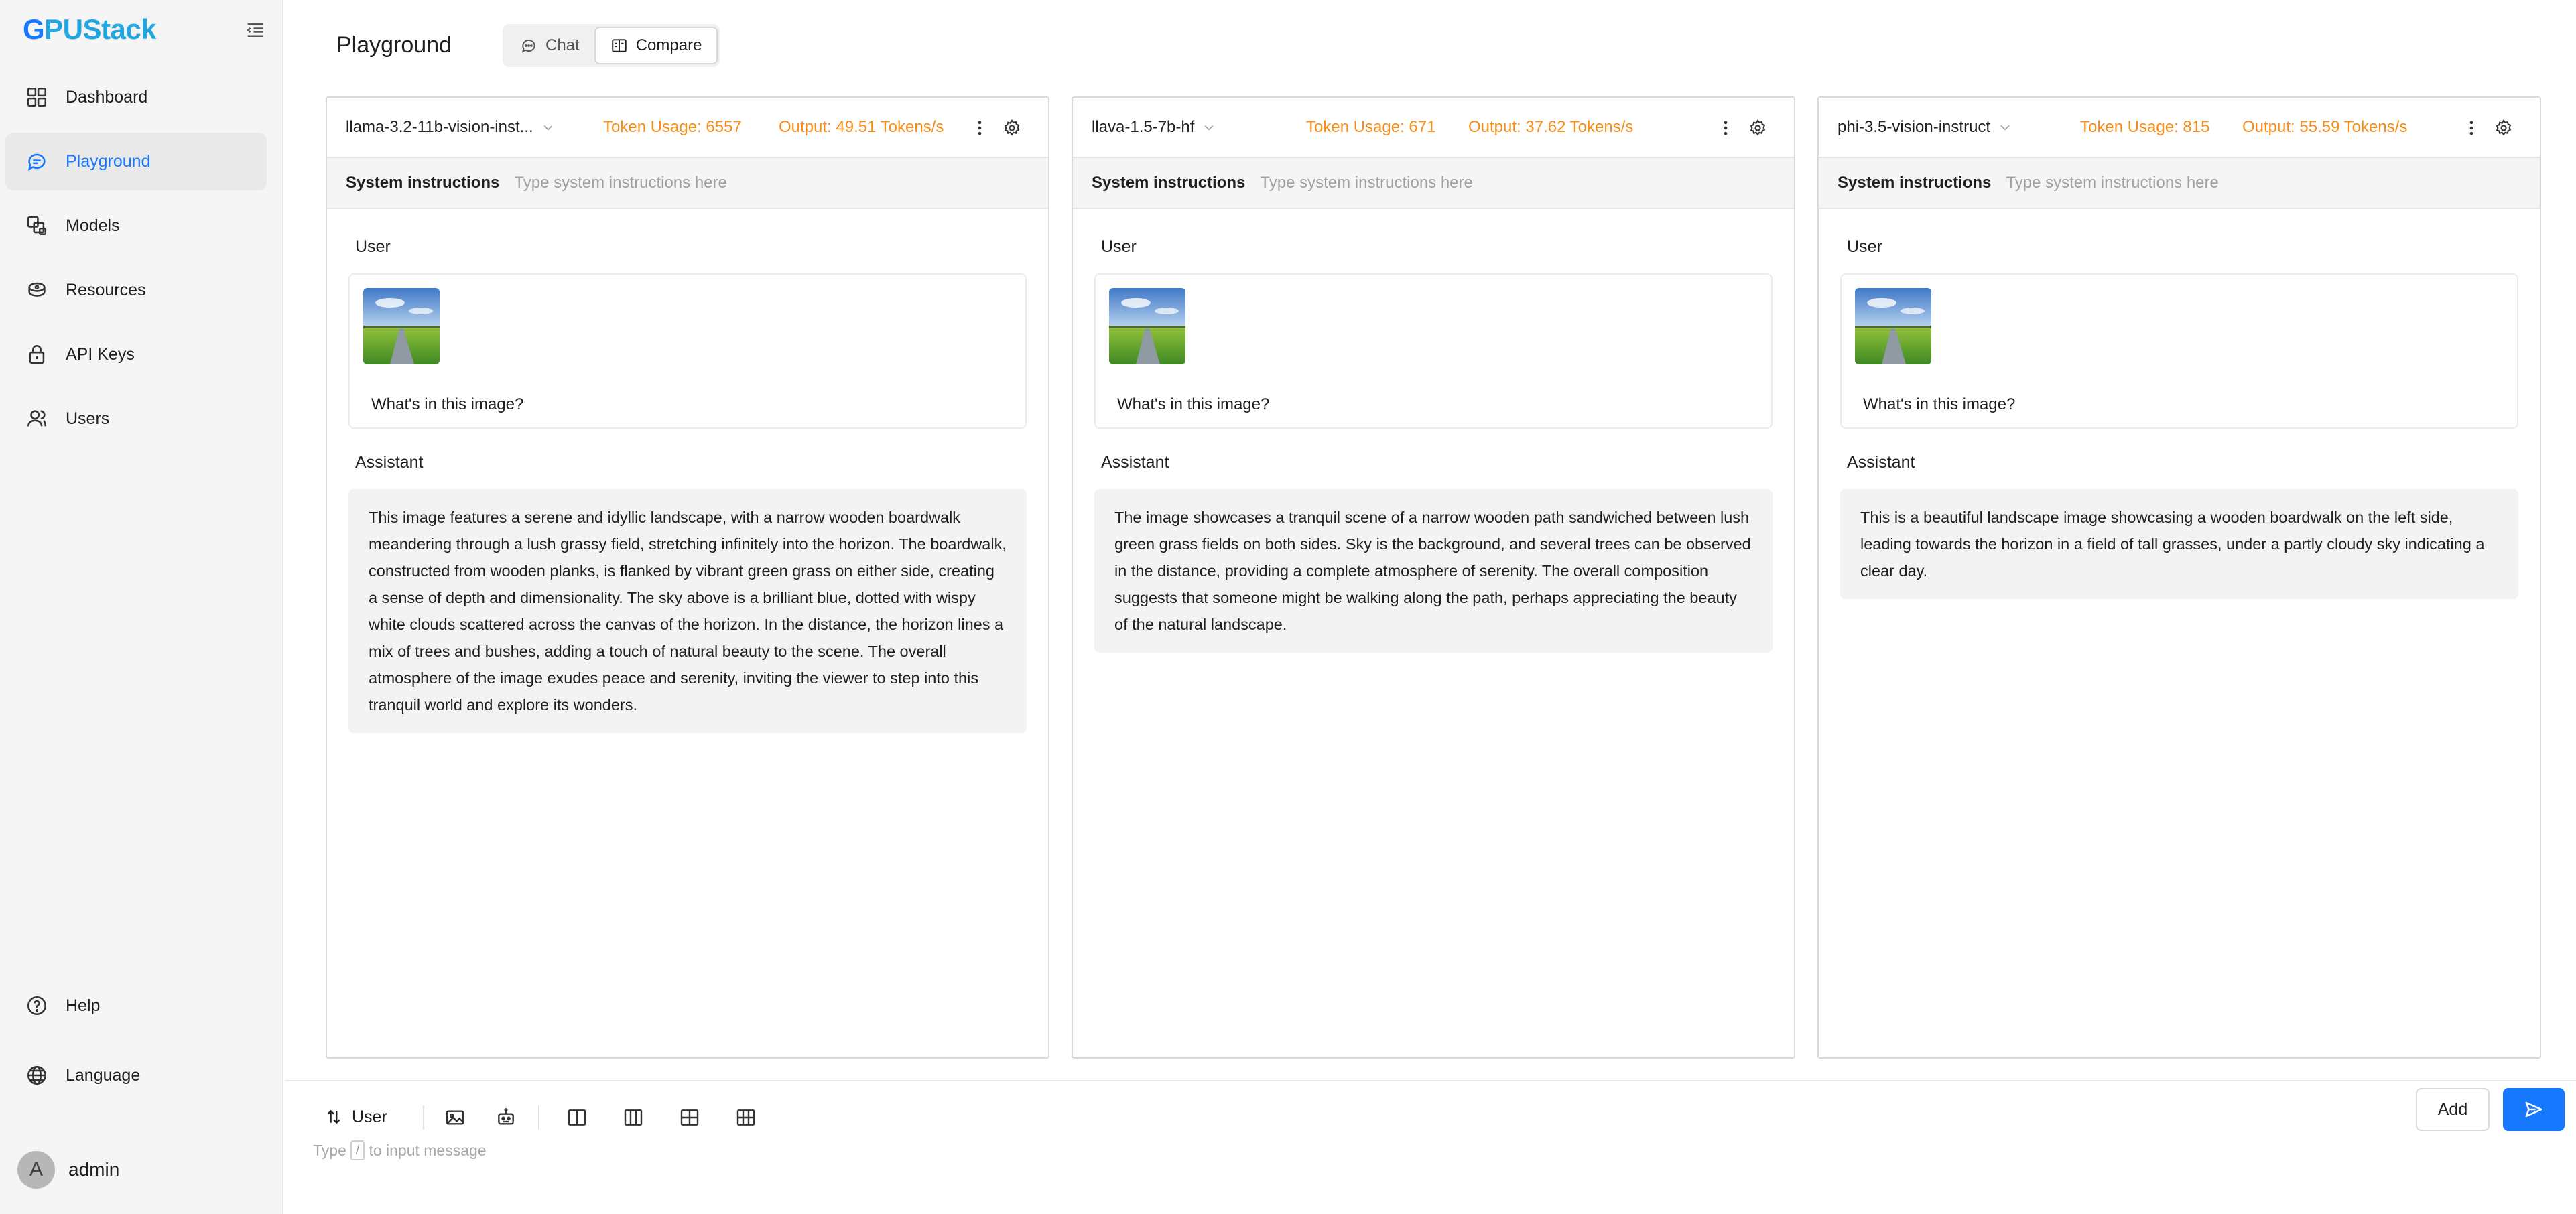 This screenshot has width=2576, height=1214. I want to click on output-speed: Output: 55.59 Tokens/s, so click(2325, 127).